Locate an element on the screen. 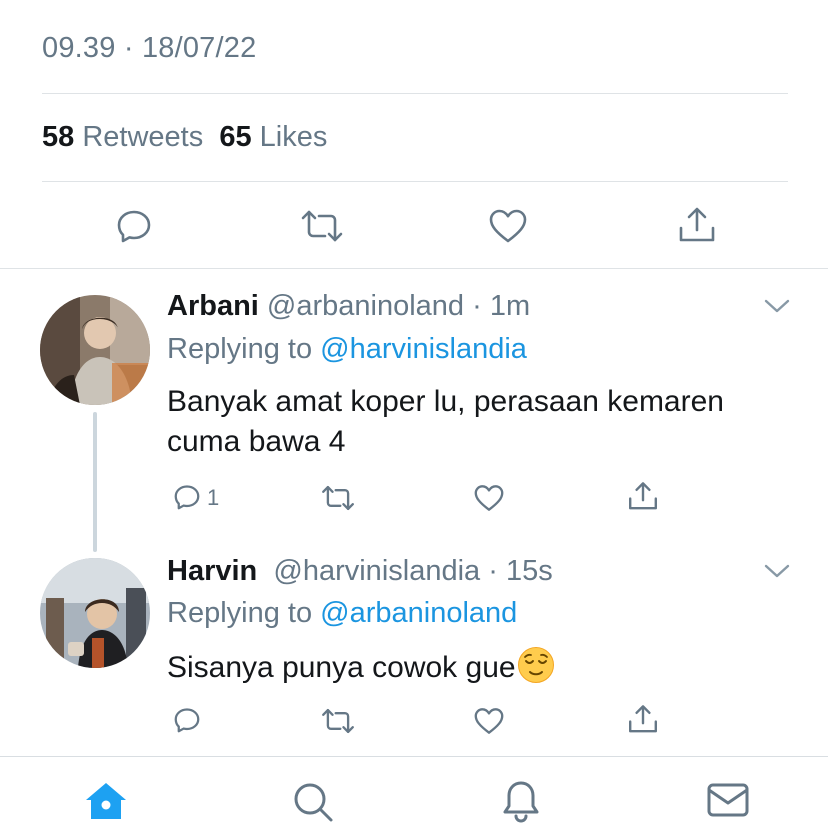 Image resolution: width=828 pixels, height=838 pixels. author-handle: @arbaninoland is located at coordinates (365, 306).